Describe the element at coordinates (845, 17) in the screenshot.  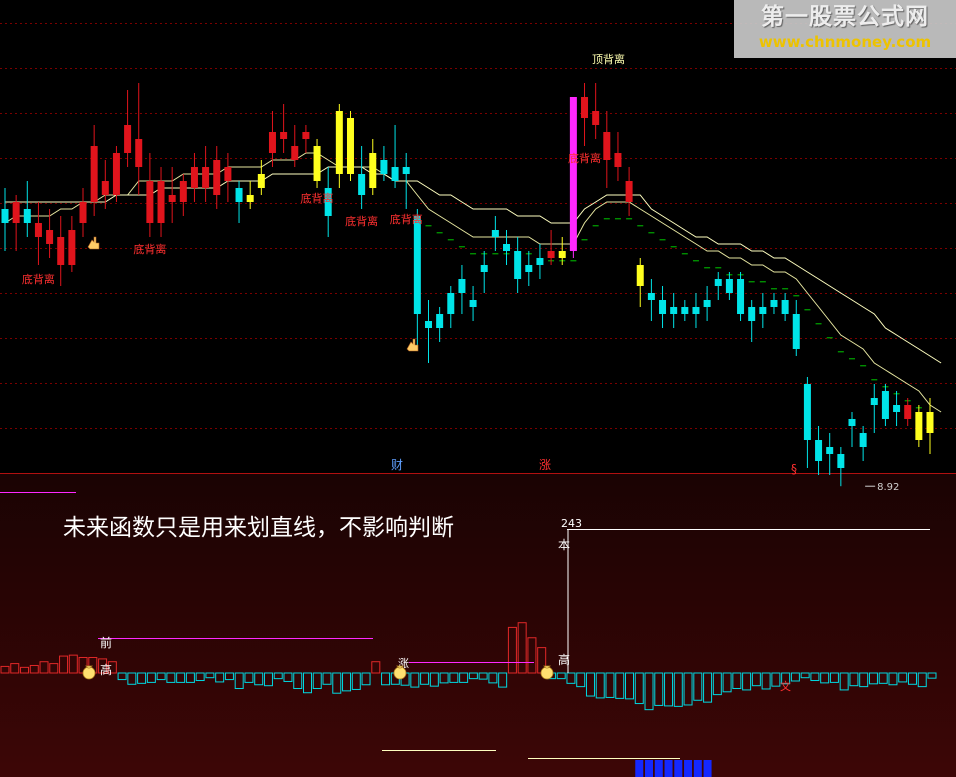
I see `watermark-title: 第一股票公式网` at that location.